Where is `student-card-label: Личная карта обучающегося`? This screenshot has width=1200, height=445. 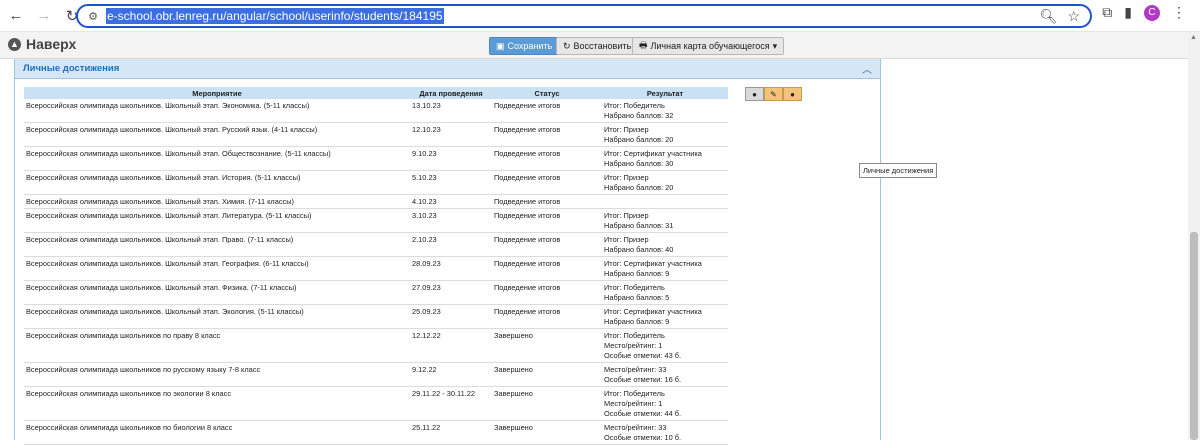 student-card-label: Личная карта обучающегося is located at coordinates (710, 46).